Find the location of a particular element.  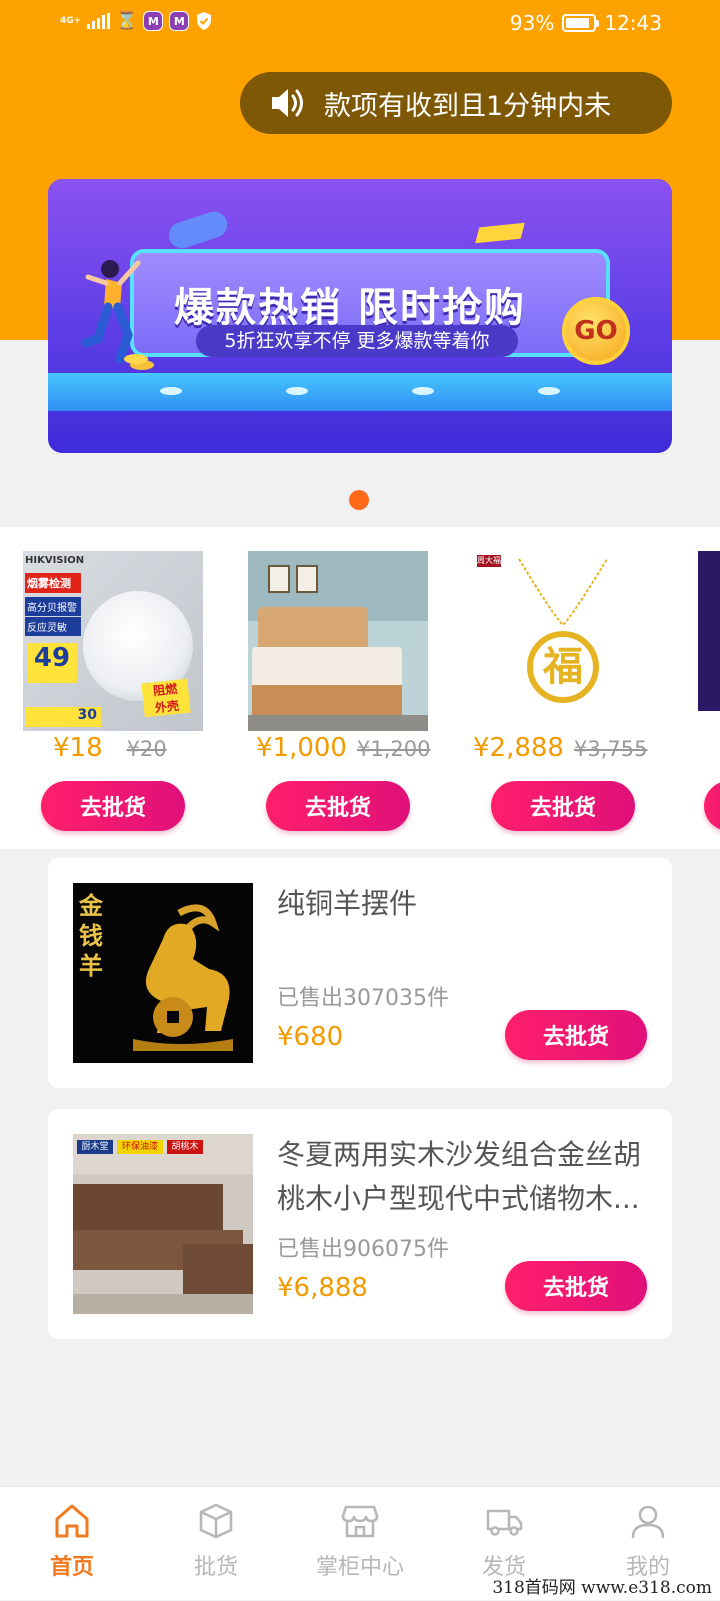

original-price: ¥3,755 is located at coordinates (610, 749).